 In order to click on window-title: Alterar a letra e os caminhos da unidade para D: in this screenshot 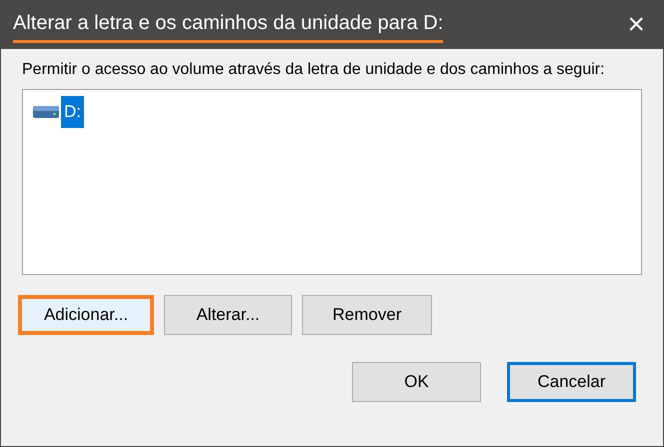, I will do `click(228, 25)`.